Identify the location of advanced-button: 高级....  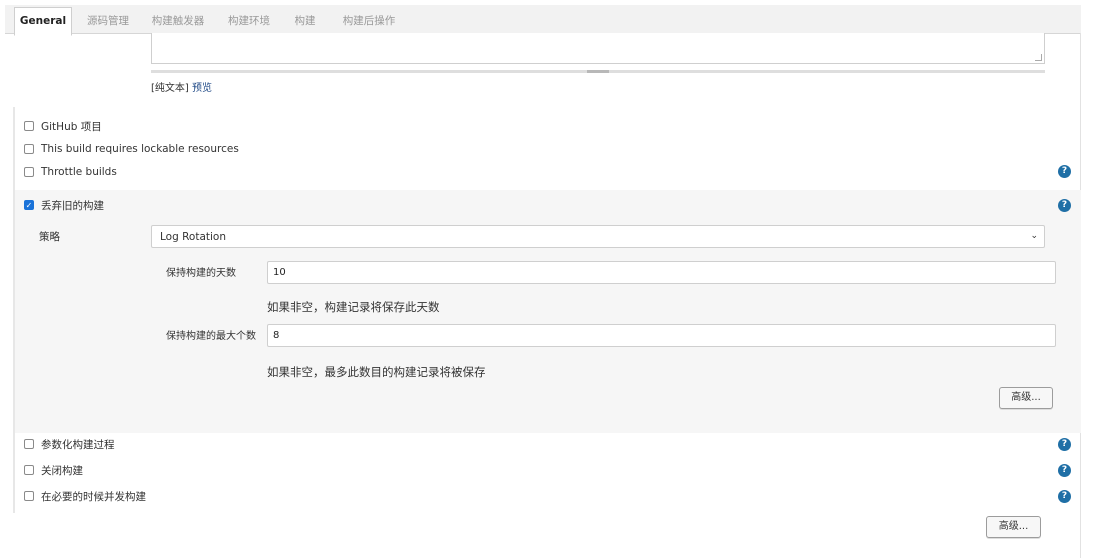
(1013, 527).